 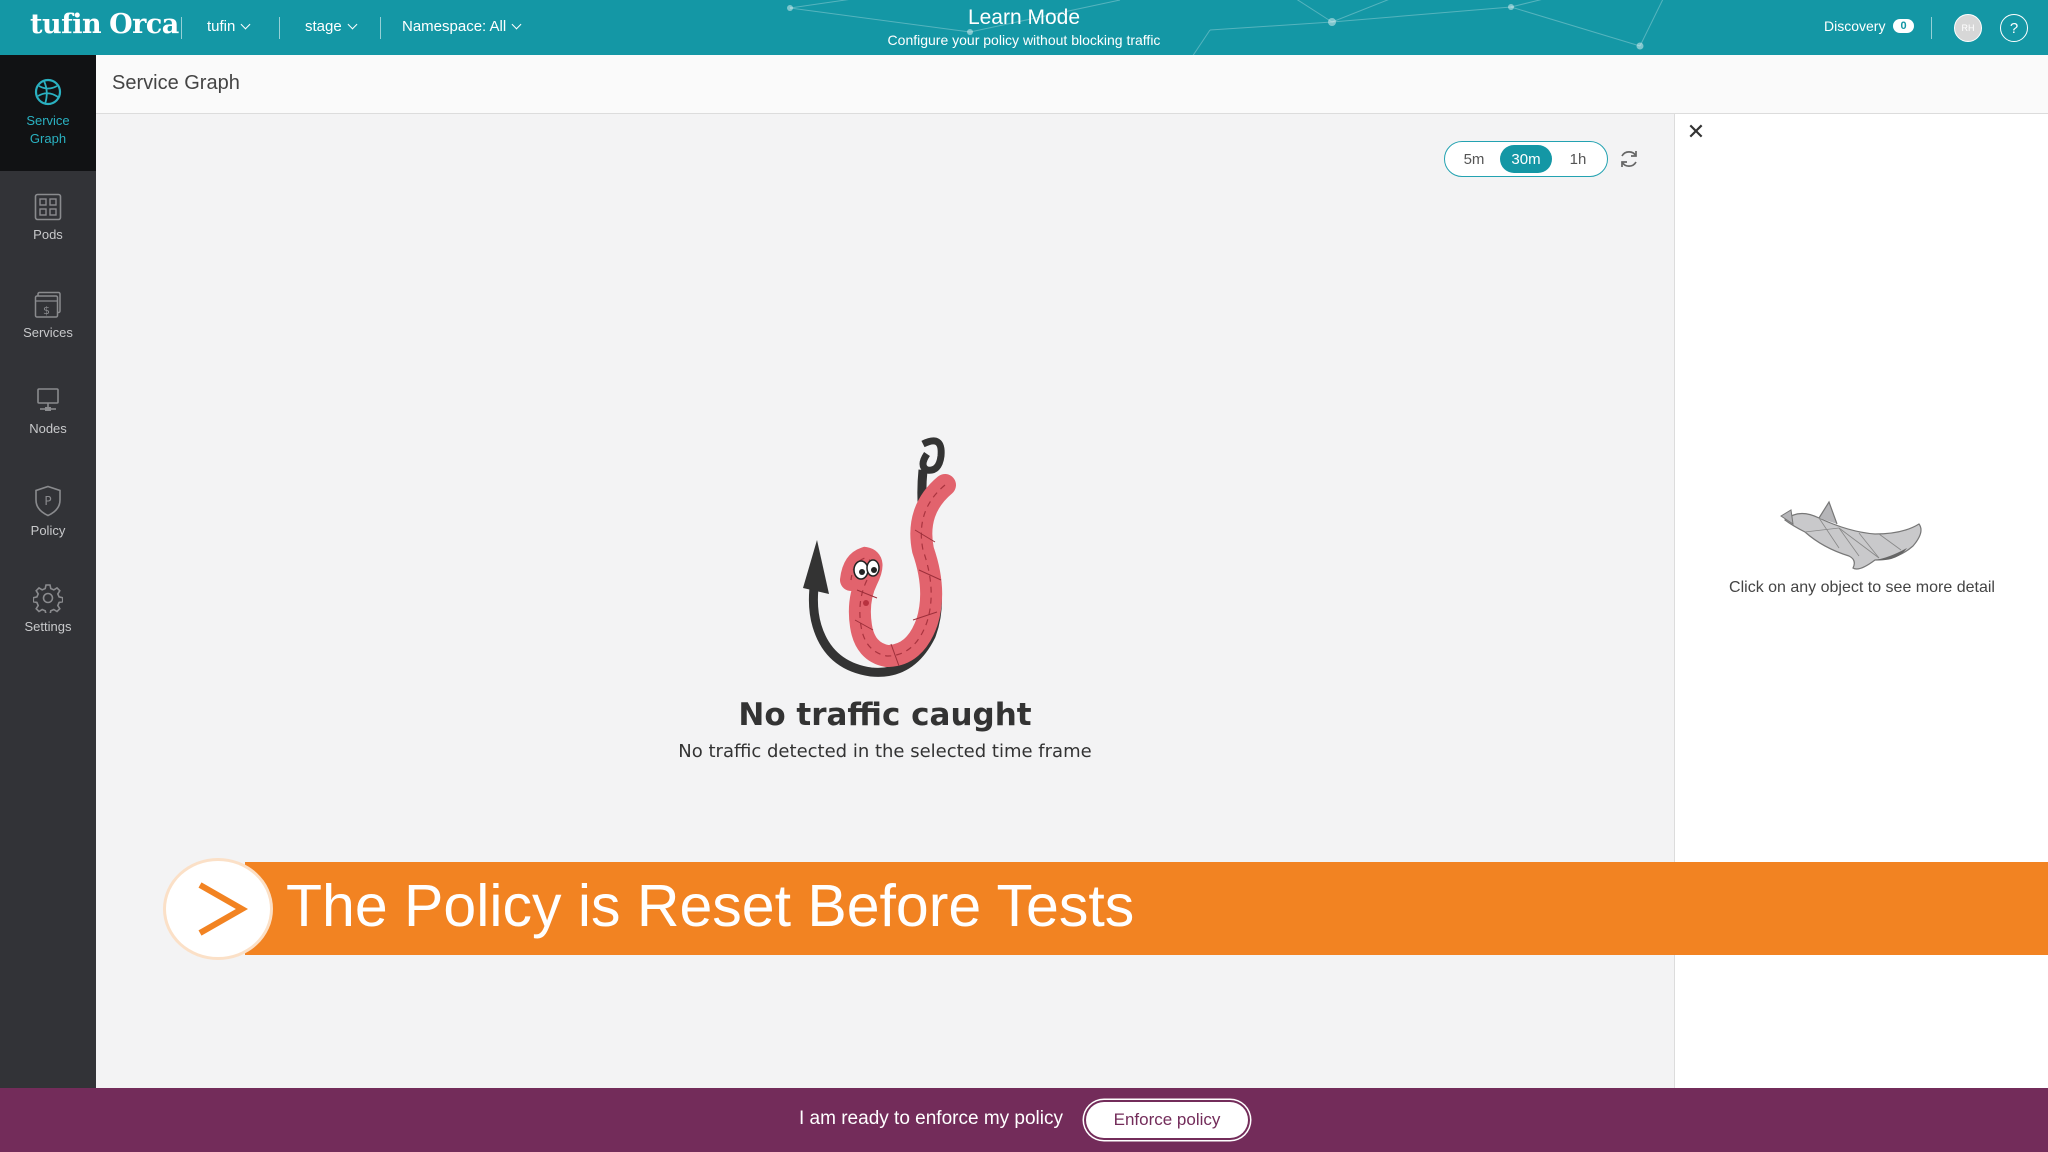 What do you see at coordinates (48, 399) in the screenshot?
I see `nodes-icon` at bounding box center [48, 399].